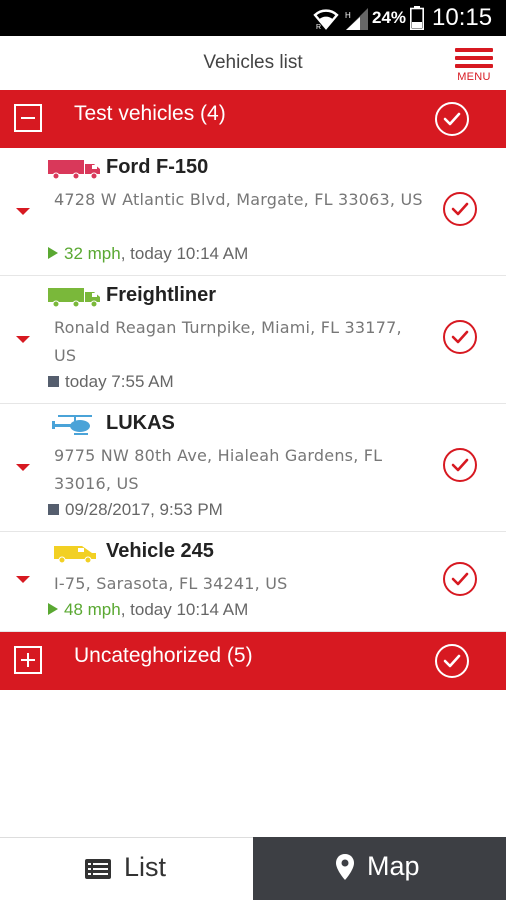 The image size is (506, 900). What do you see at coordinates (161, 295) in the screenshot?
I see `vehicle-name: Freightliner` at bounding box center [161, 295].